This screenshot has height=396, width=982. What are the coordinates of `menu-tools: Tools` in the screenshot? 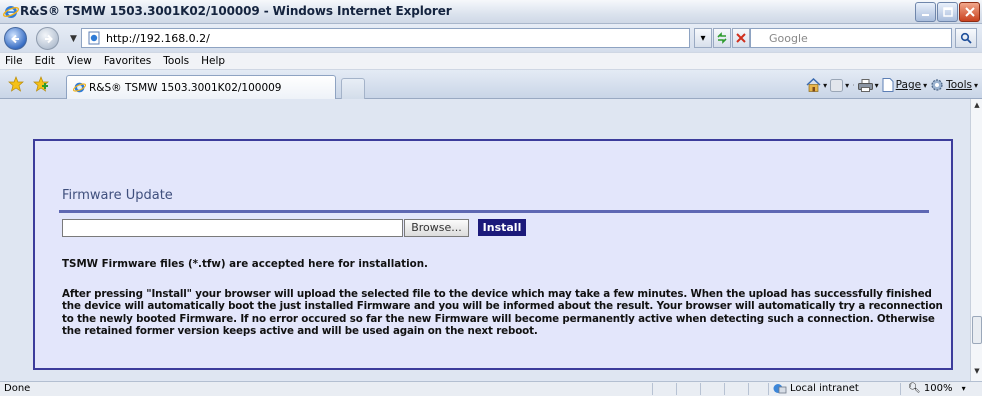 It's located at (176, 61).